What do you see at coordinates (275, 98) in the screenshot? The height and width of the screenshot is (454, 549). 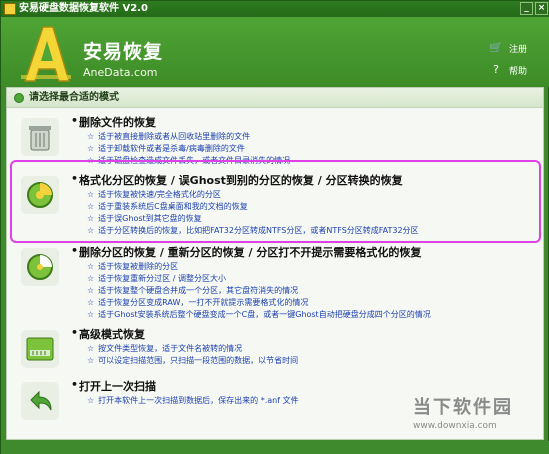 I see `panel-header: 请选择最合适的模式` at bounding box center [275, 98].